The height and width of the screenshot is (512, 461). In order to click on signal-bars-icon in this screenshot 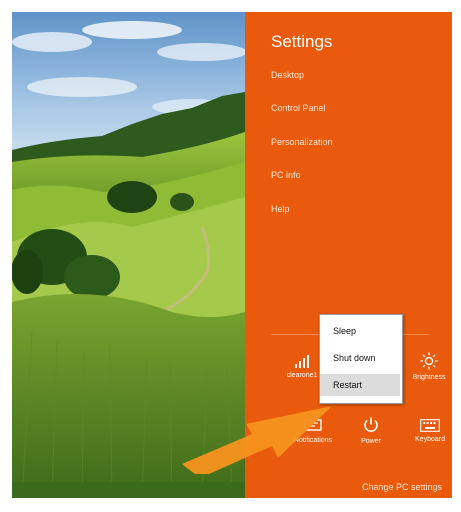, I will do `click(302, 361)`.